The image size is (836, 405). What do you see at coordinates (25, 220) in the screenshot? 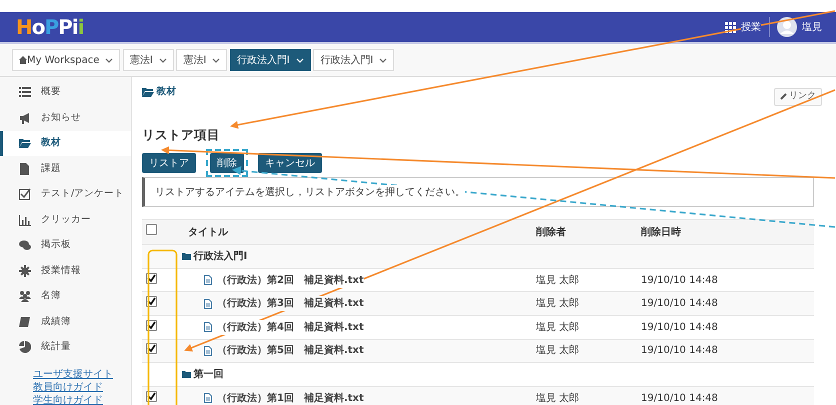
I see `bar-chart-icon` at bounding box center [25, 220].